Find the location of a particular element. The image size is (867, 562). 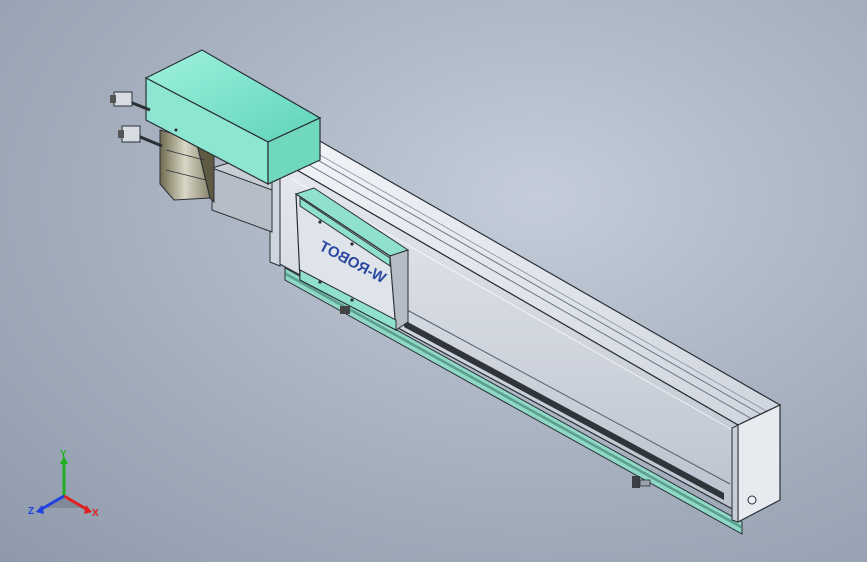

coordinate-triad: Y X Z is located at coordinates (63, 484).